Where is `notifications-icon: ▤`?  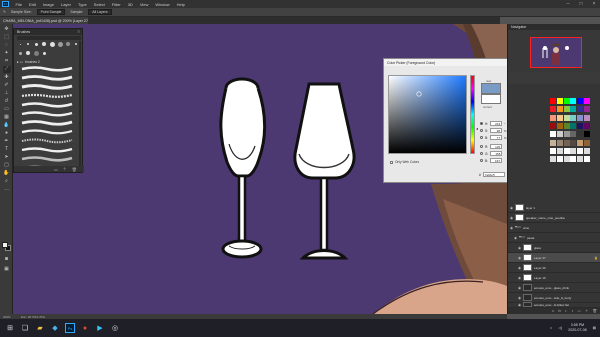 notifications-icon: ▤ is located at coordinates (594, 328).